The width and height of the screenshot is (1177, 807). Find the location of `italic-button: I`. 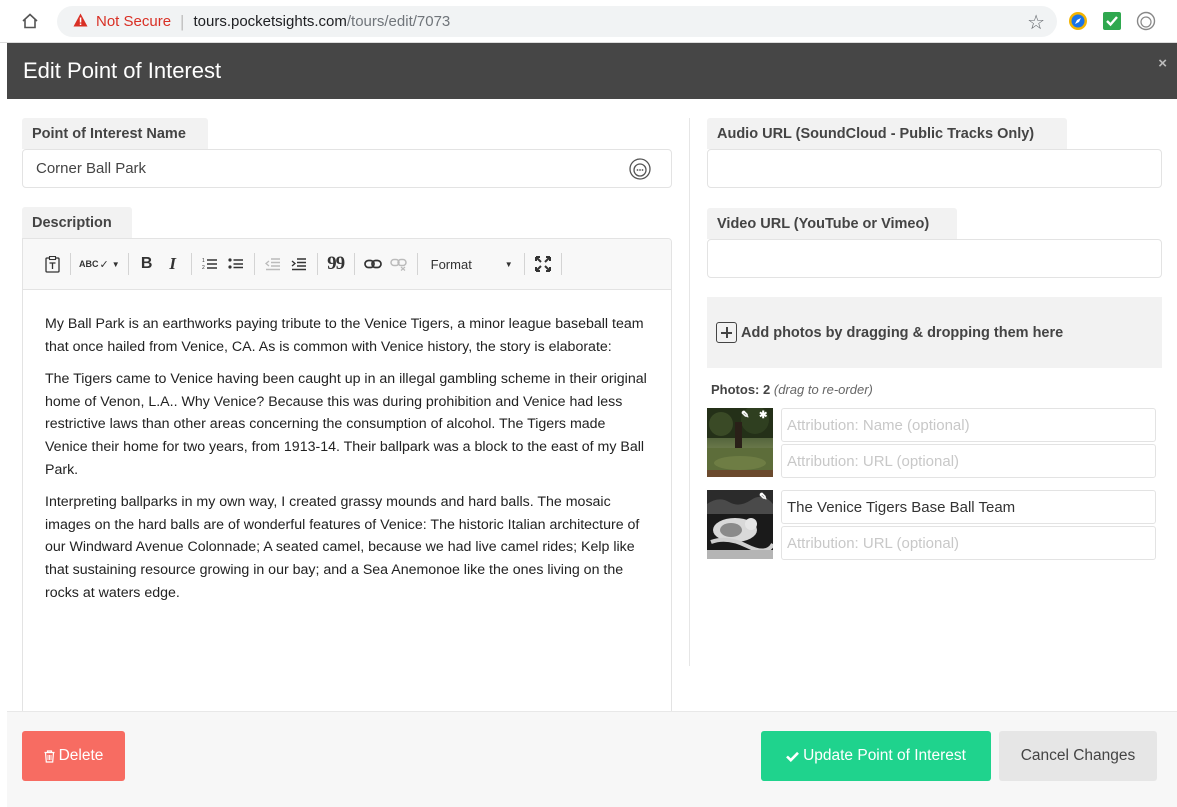

italic-button: I is located at coordinates (173, 264).